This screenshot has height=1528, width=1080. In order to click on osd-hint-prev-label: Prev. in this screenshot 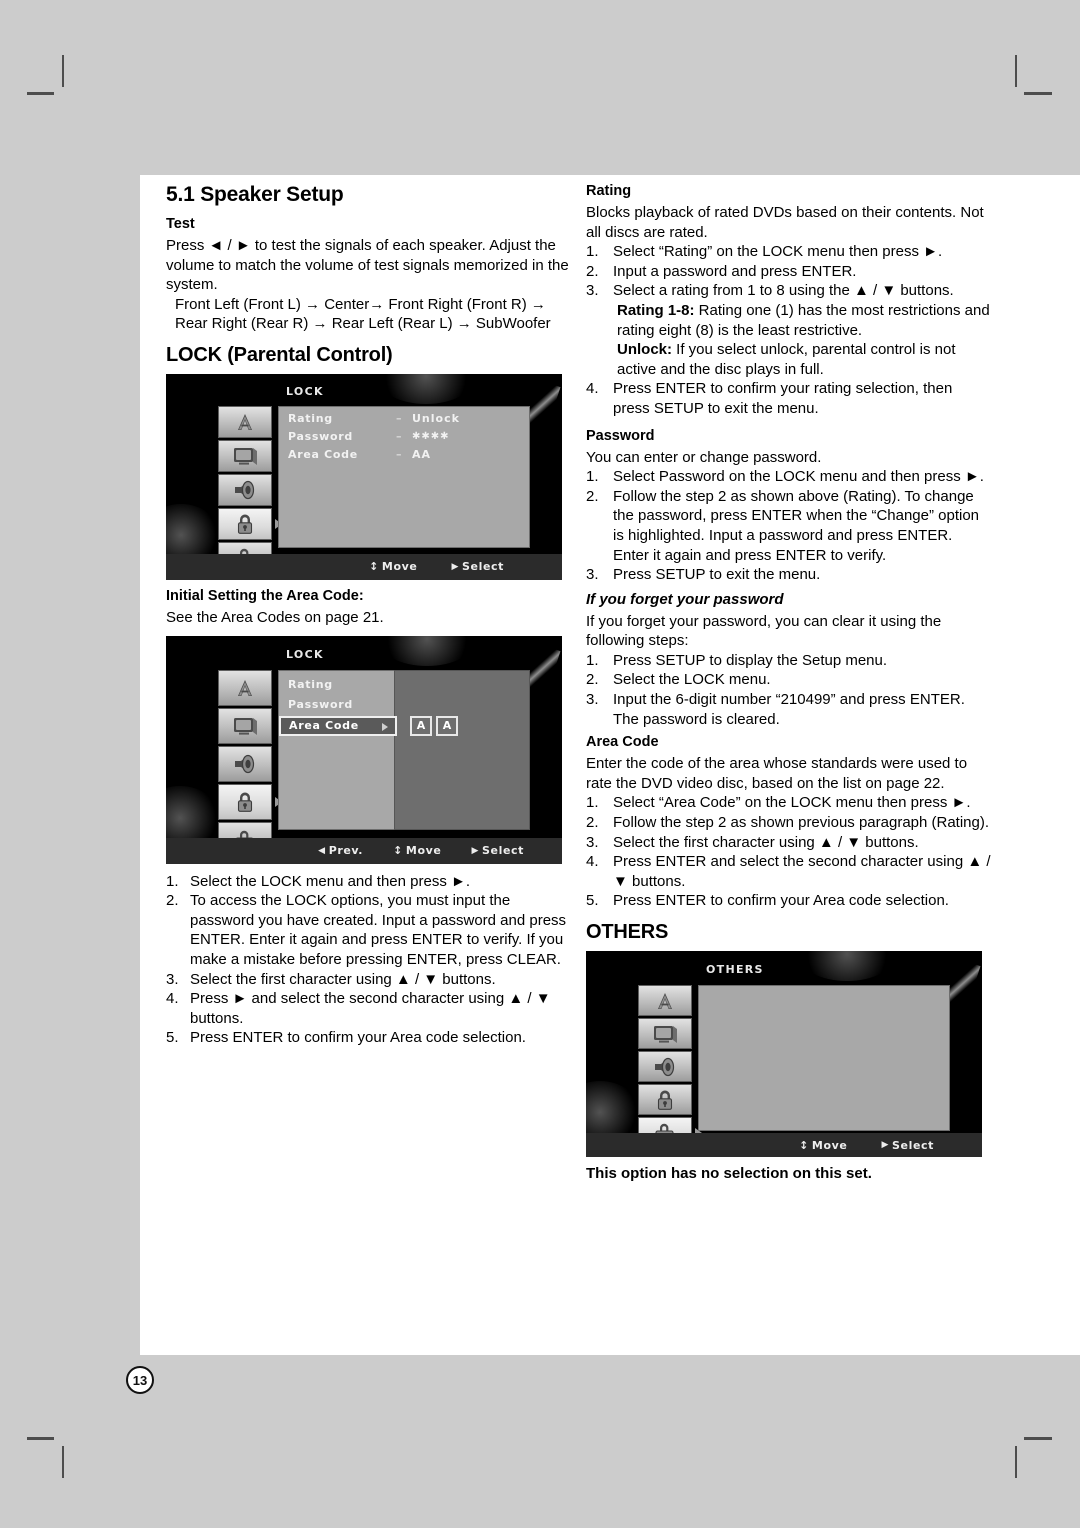, I will do `click(346, 851)`.